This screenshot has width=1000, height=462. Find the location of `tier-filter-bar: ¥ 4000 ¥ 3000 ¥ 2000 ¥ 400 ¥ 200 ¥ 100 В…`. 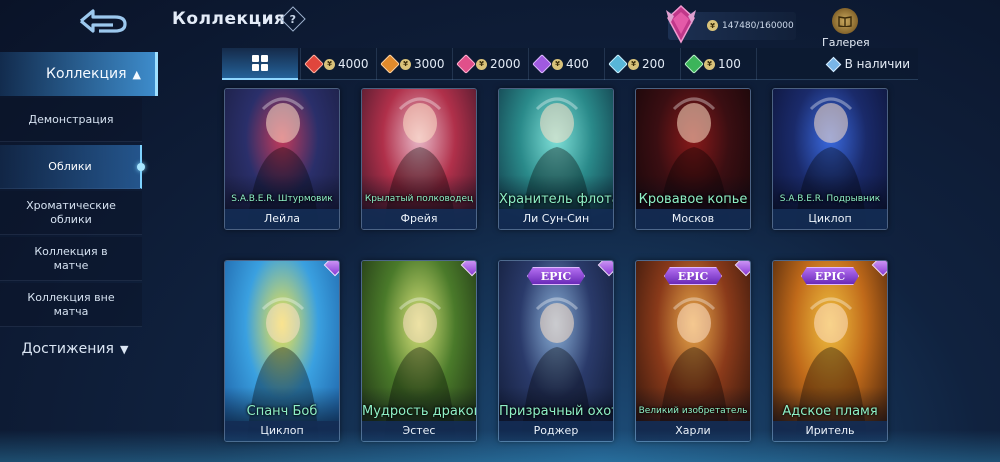

tier-filter-bar: ¥ 4000 ¥ 3000 ¥ 2000 ¥ 400 ¥ 200 ¥ 100 В… is located at coordinates (570, 64).